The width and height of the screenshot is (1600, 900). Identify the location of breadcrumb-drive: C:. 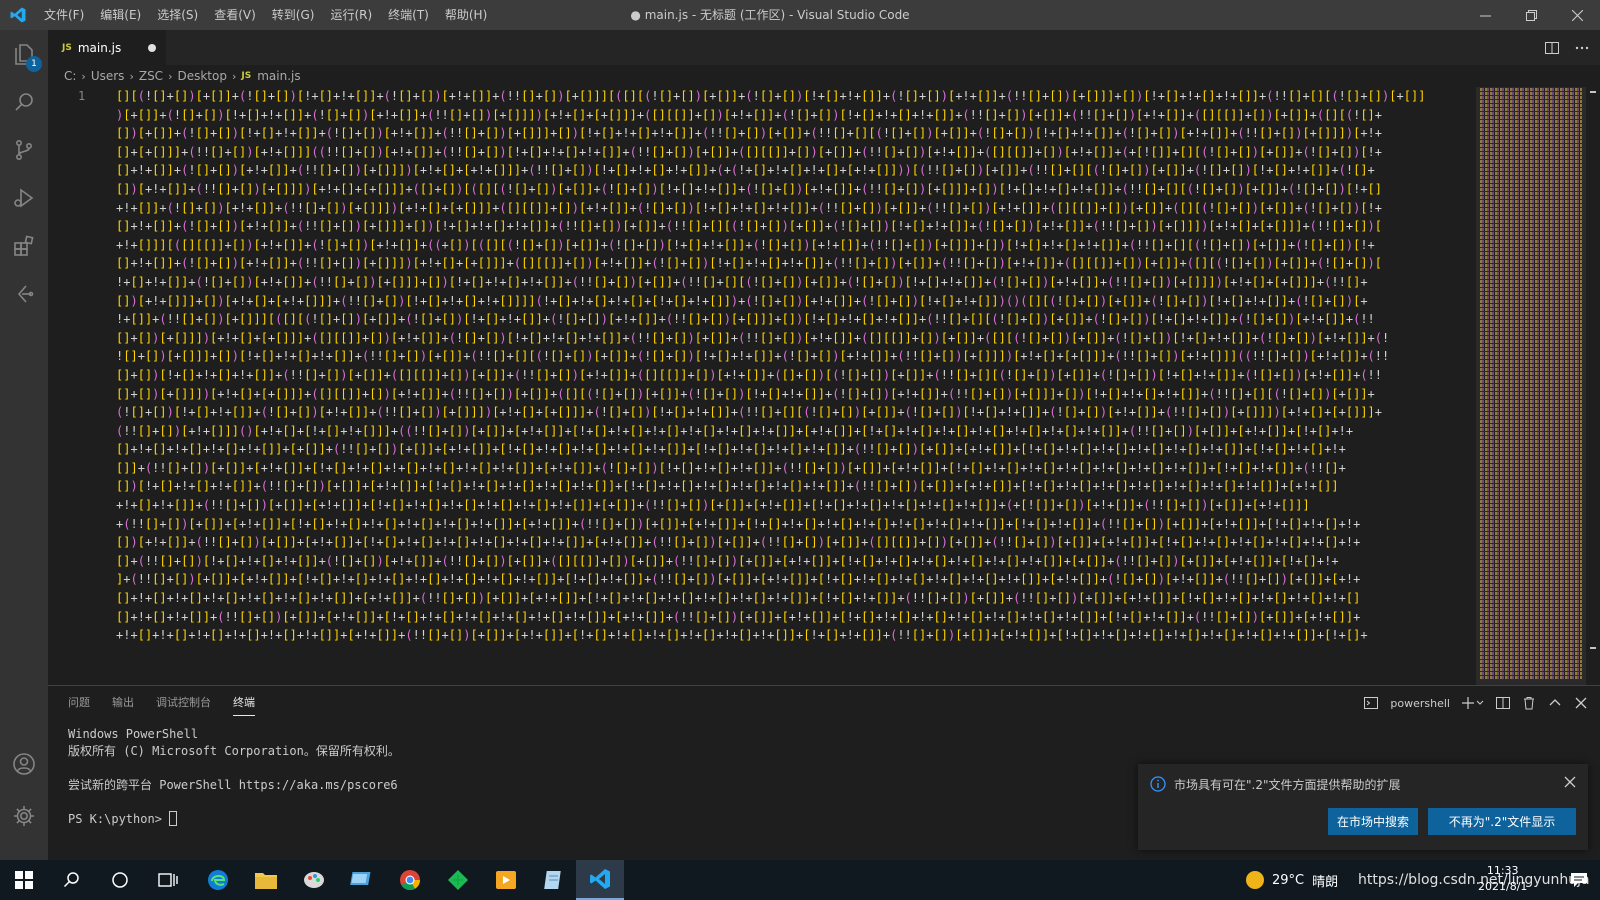
(70, 76).